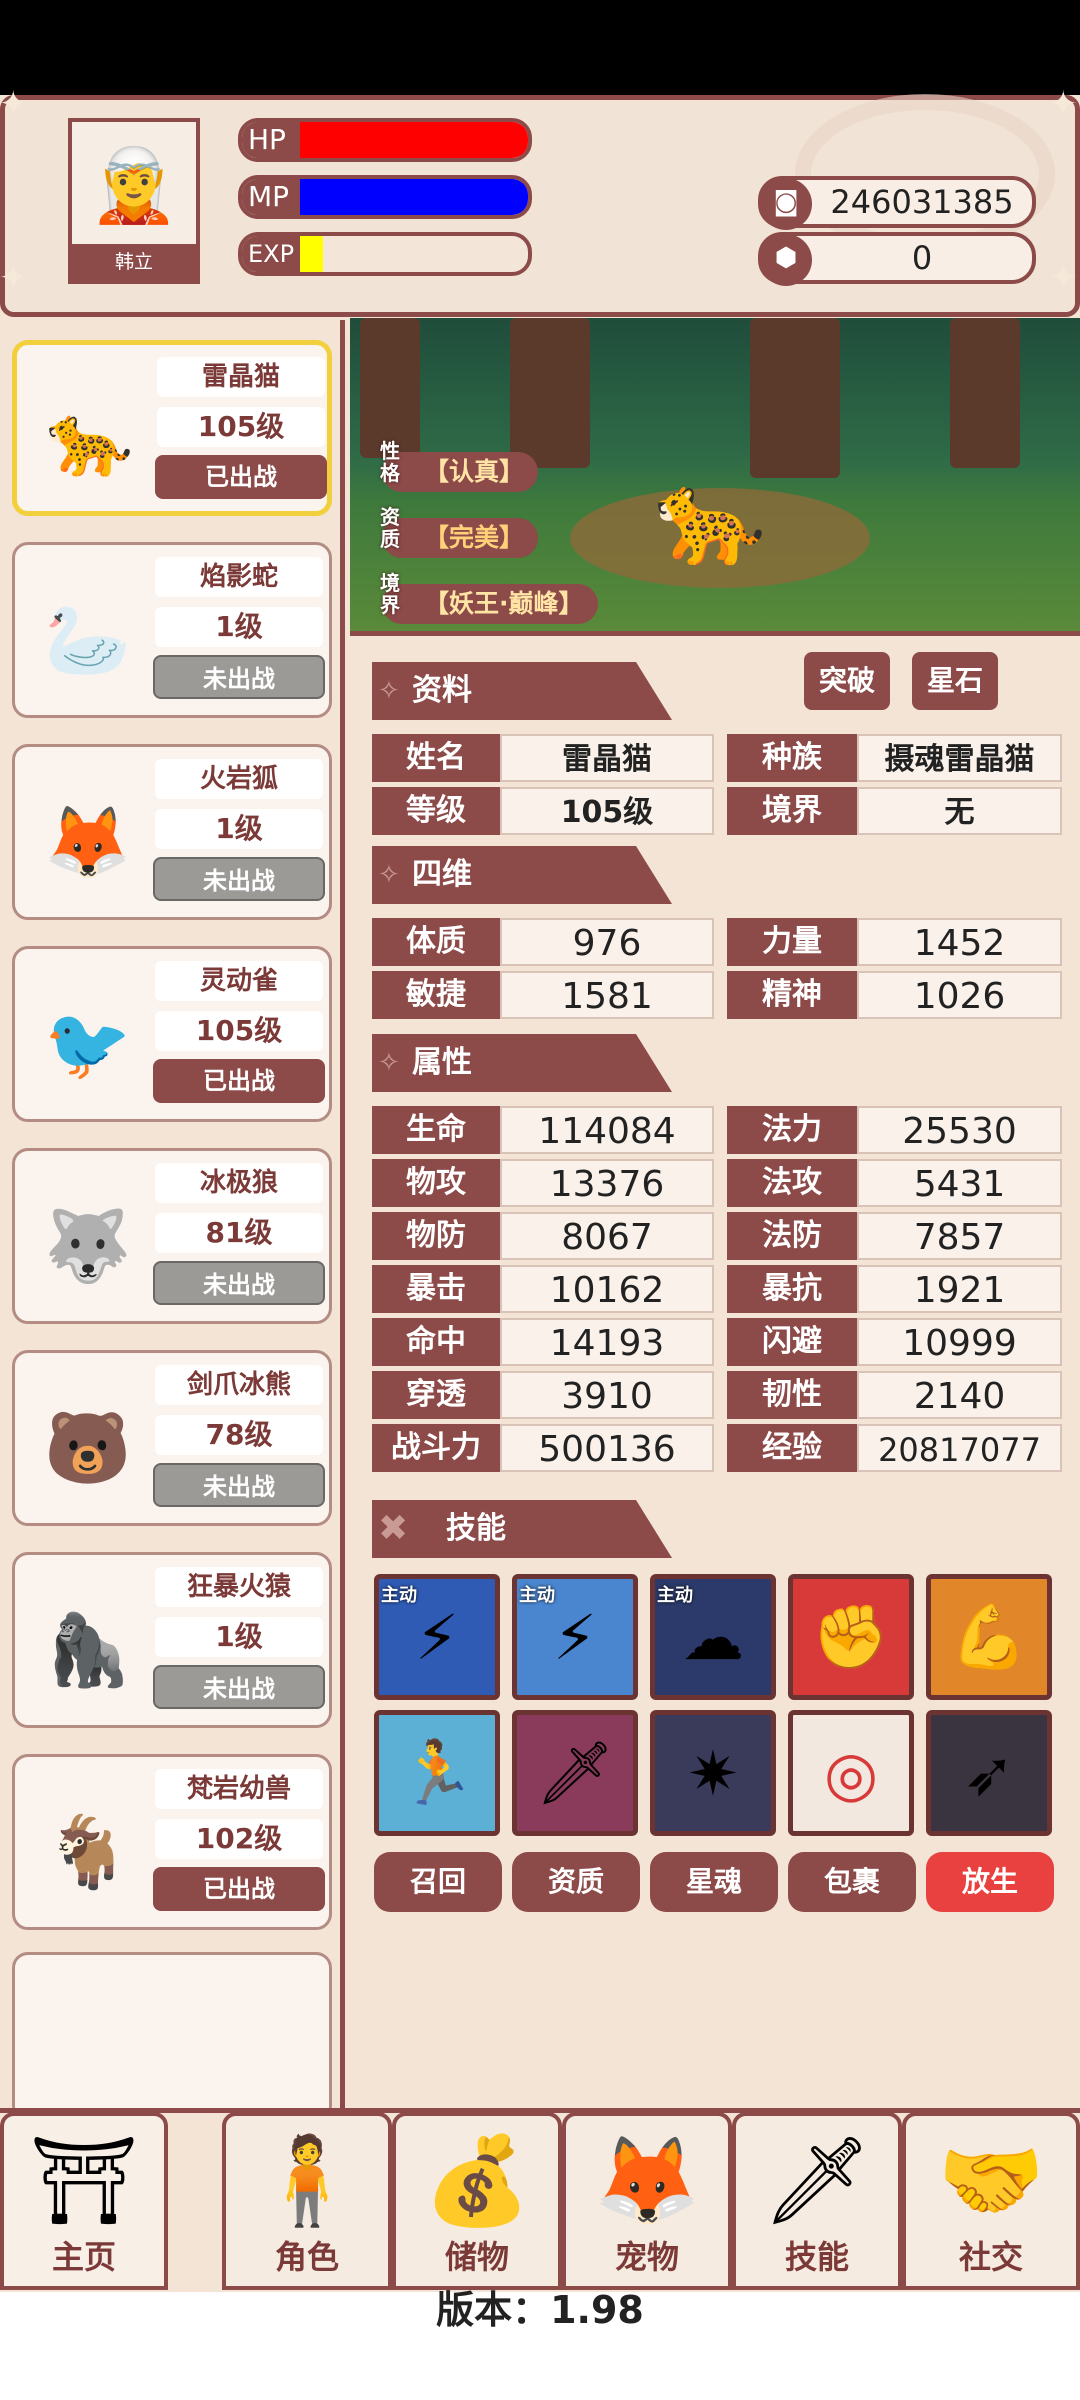 This screenshot has width=1080, height=2400. I want to click on stat-value: 1581, so click(607, 995).